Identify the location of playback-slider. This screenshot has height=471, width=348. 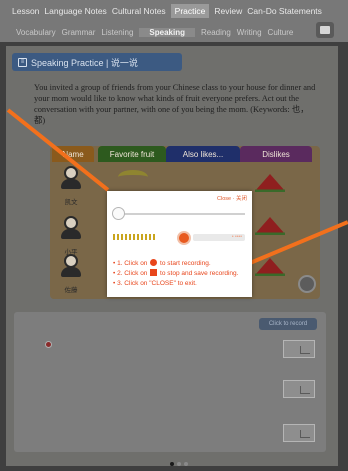
(183, 214).